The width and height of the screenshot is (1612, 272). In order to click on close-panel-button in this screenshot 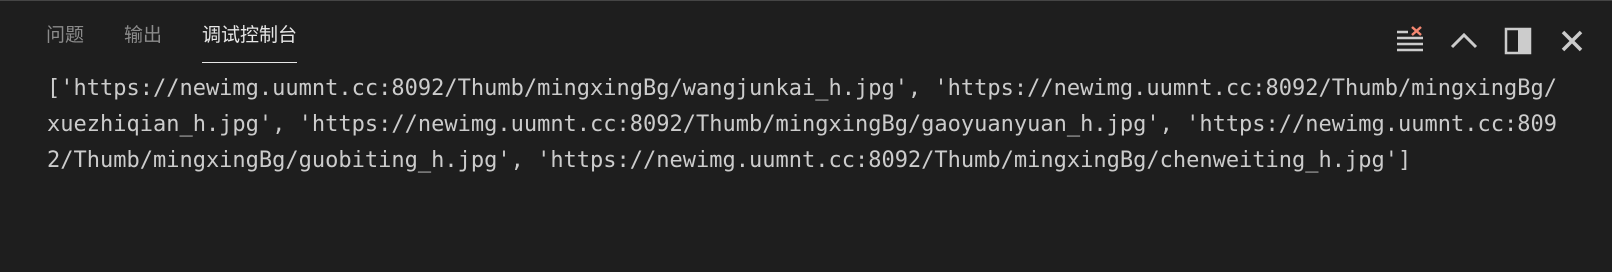, I will do `click(1572, 41)`.